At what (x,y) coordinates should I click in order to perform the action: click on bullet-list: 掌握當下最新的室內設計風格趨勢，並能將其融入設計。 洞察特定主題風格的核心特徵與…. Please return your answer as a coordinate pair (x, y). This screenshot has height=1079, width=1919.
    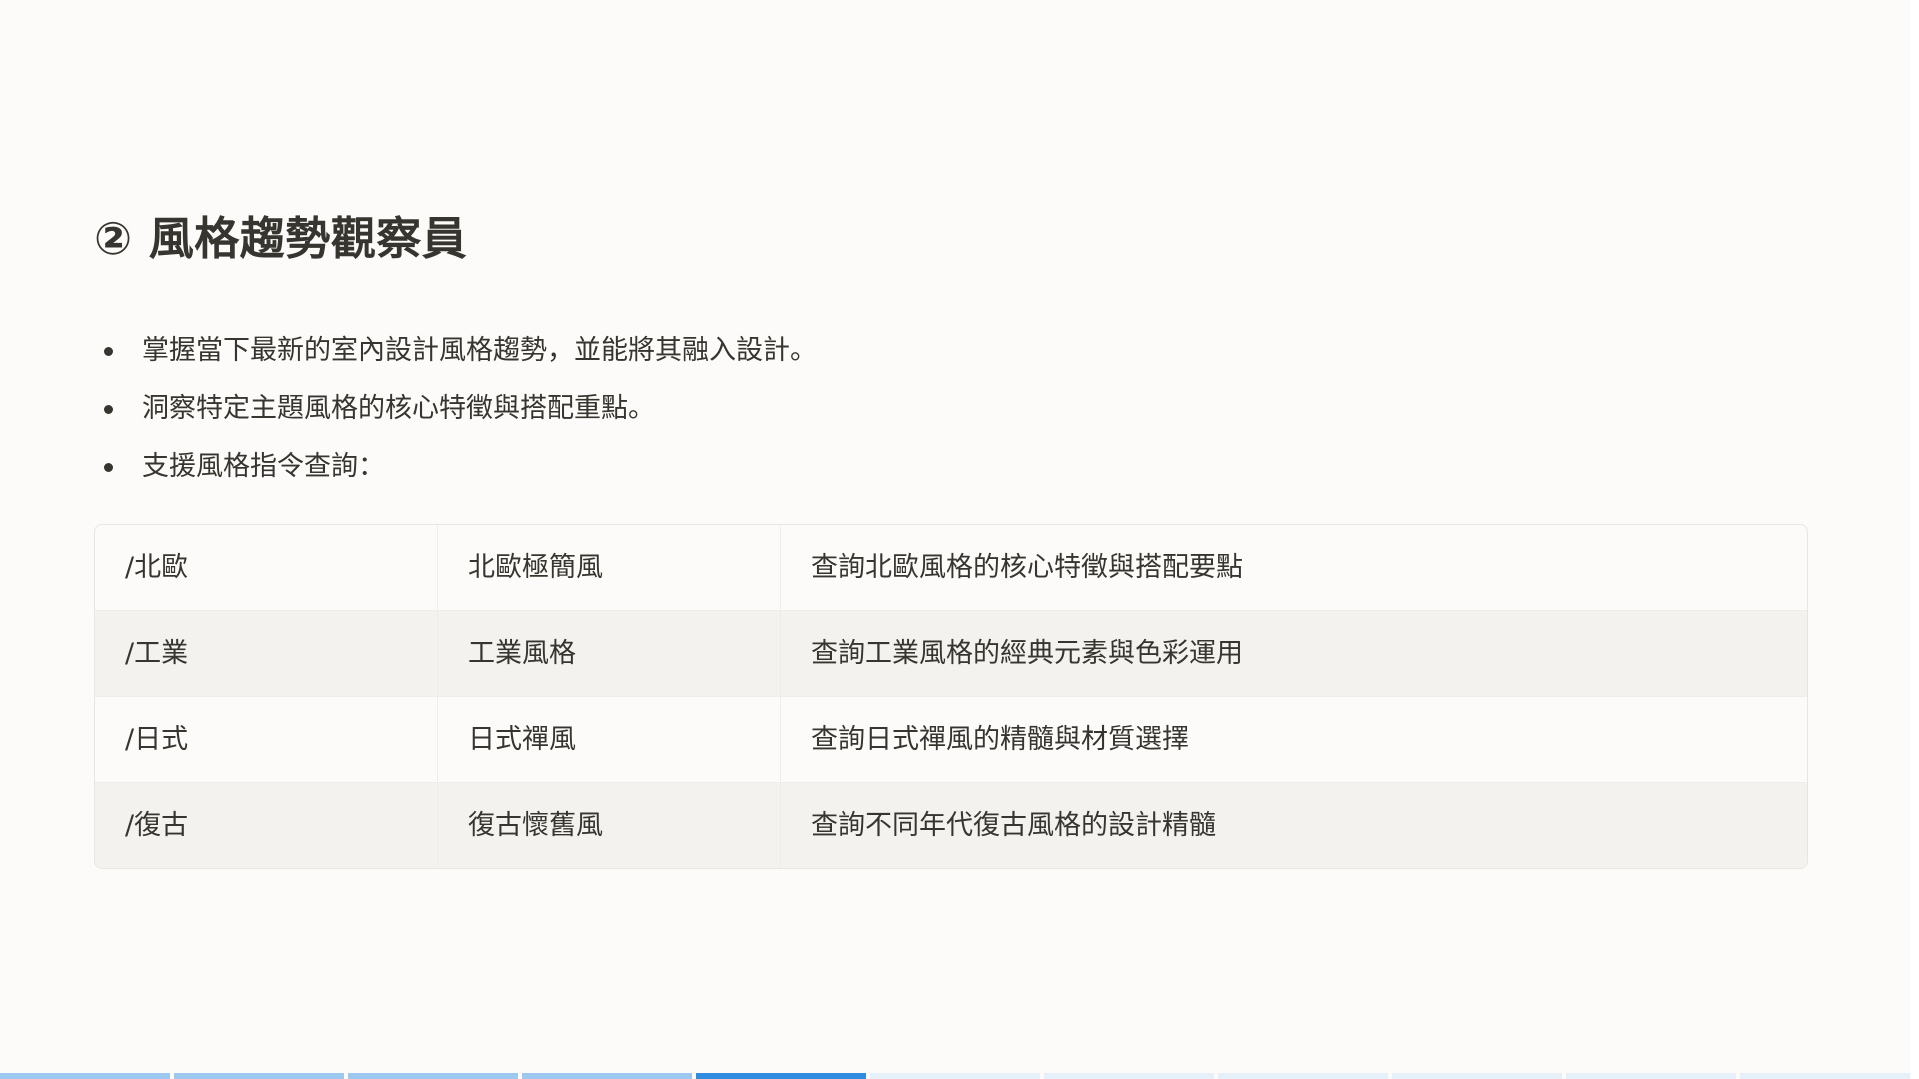
    Looking at the image, I should click on (744, 409).